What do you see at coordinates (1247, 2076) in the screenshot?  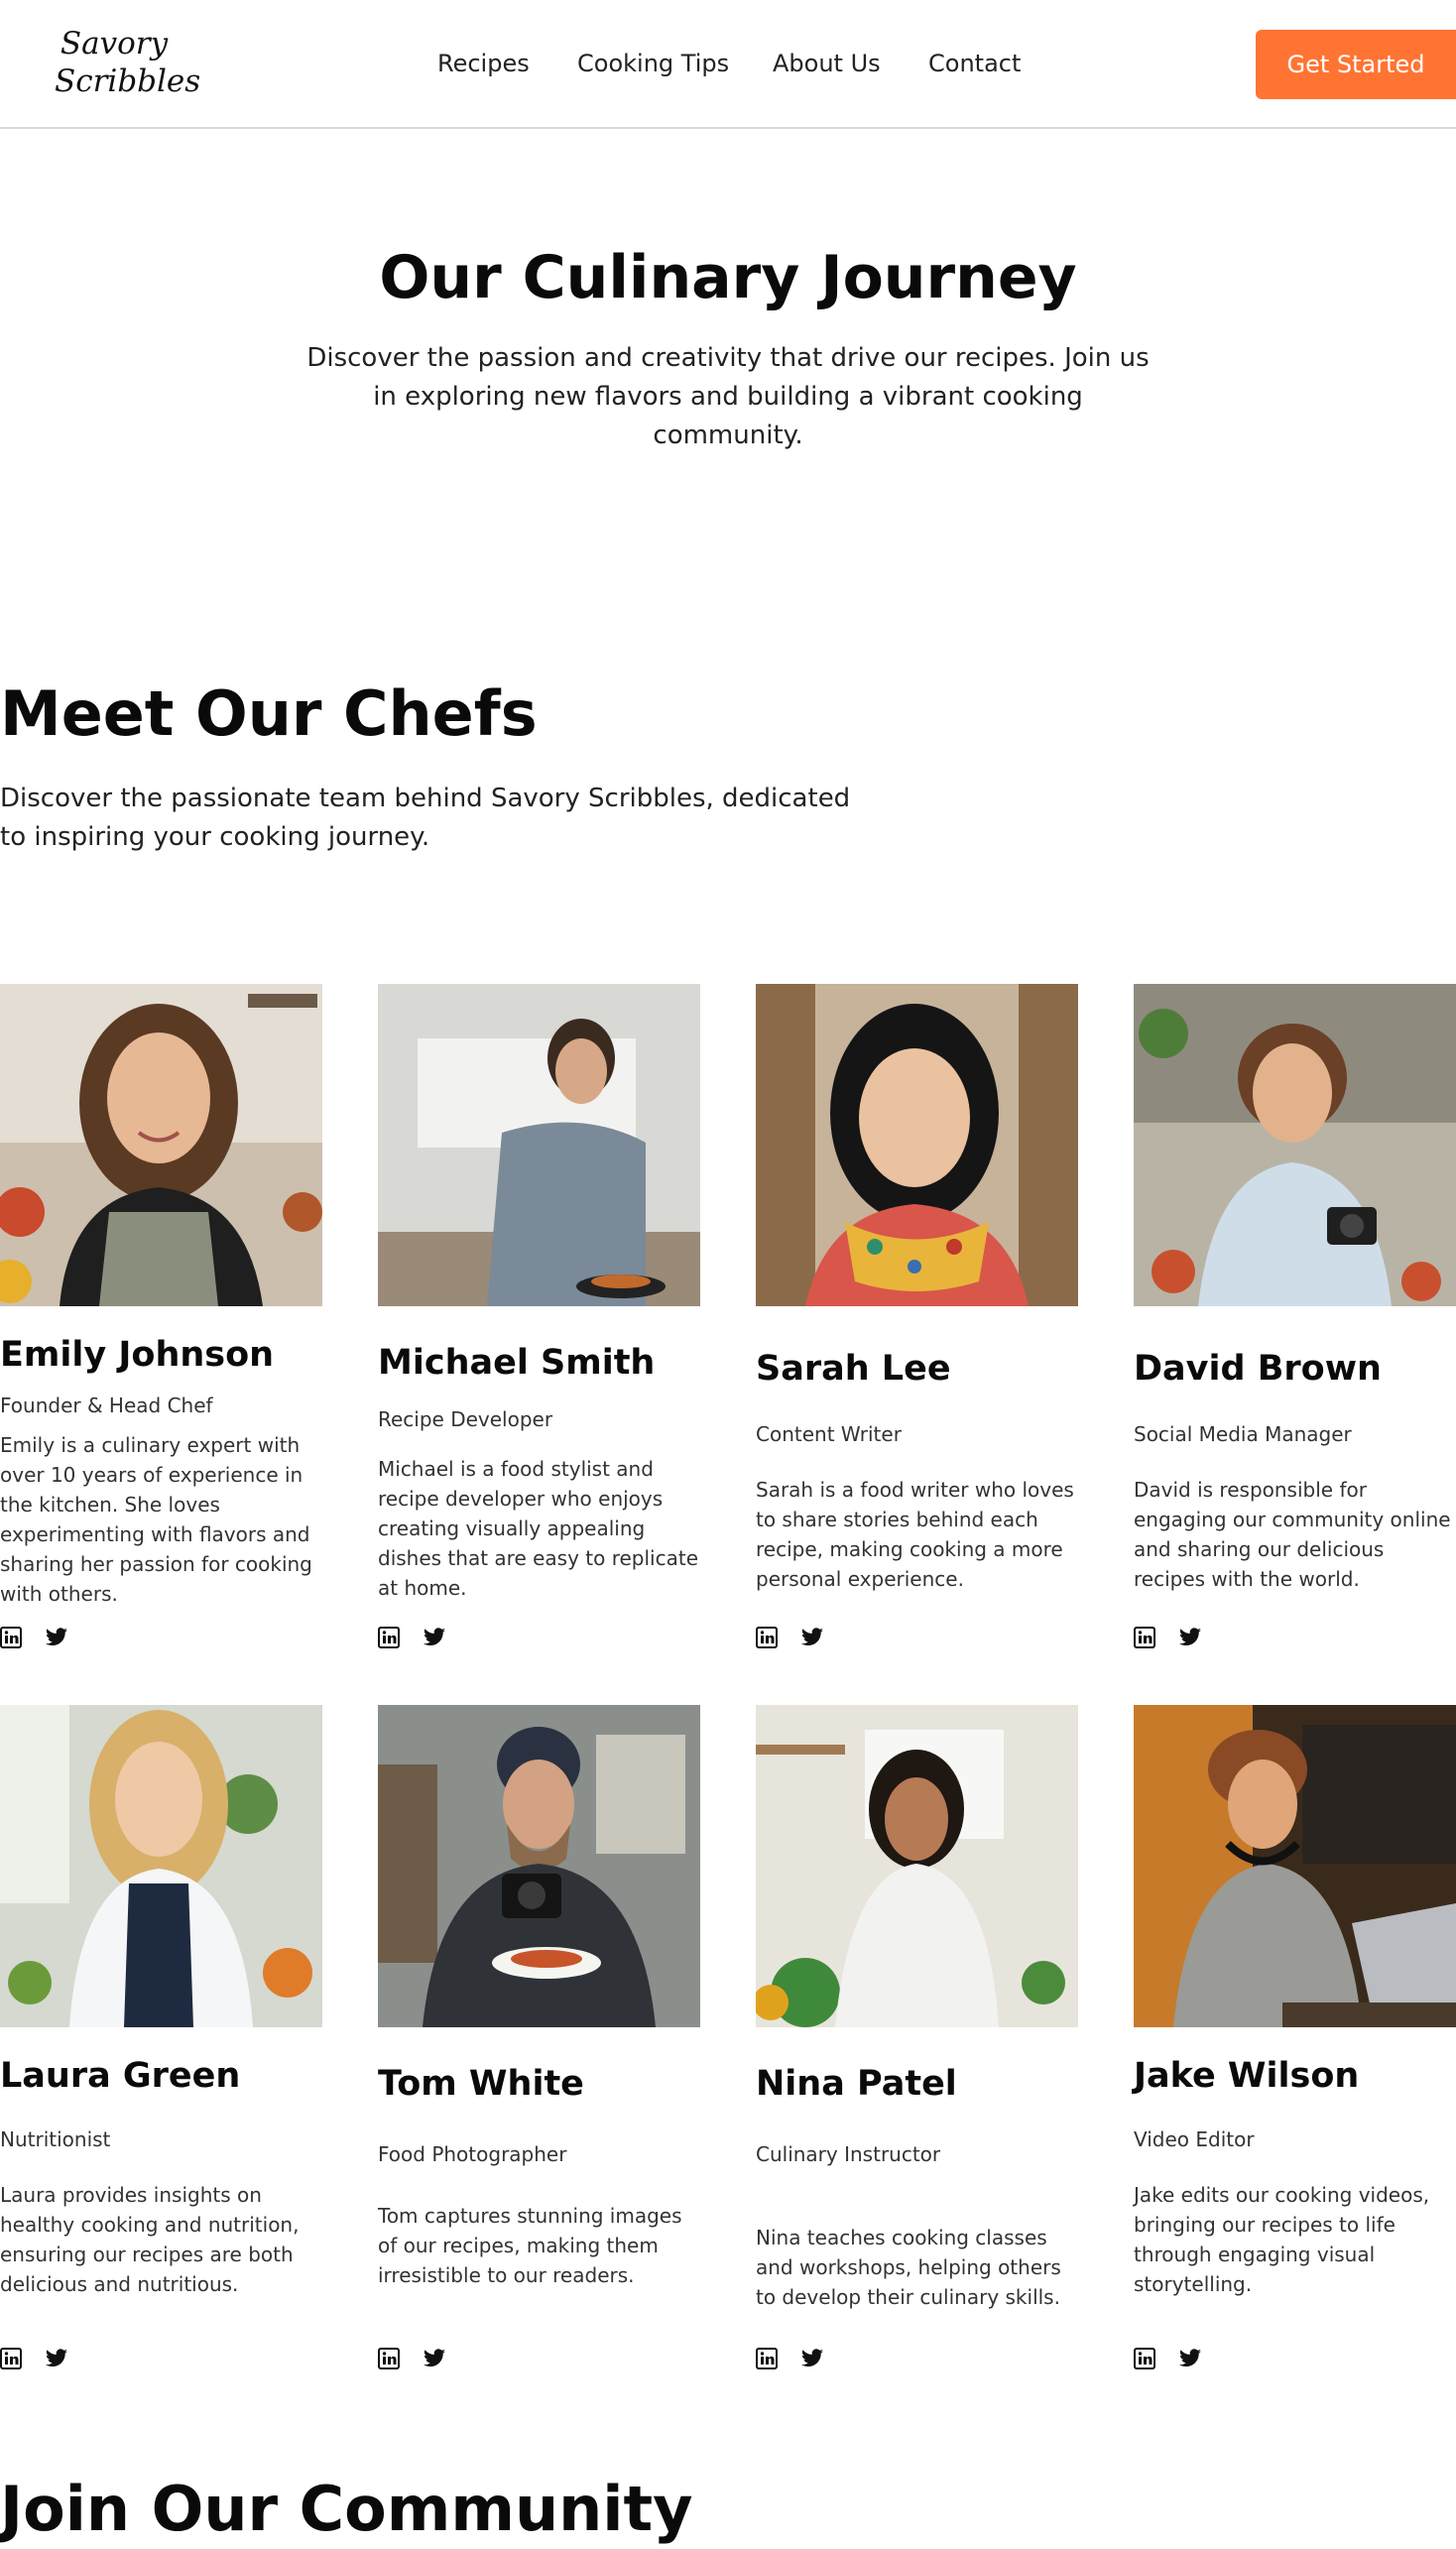 I see `chef-name: Jake Wilson` at bounding box center [1247, 2076].